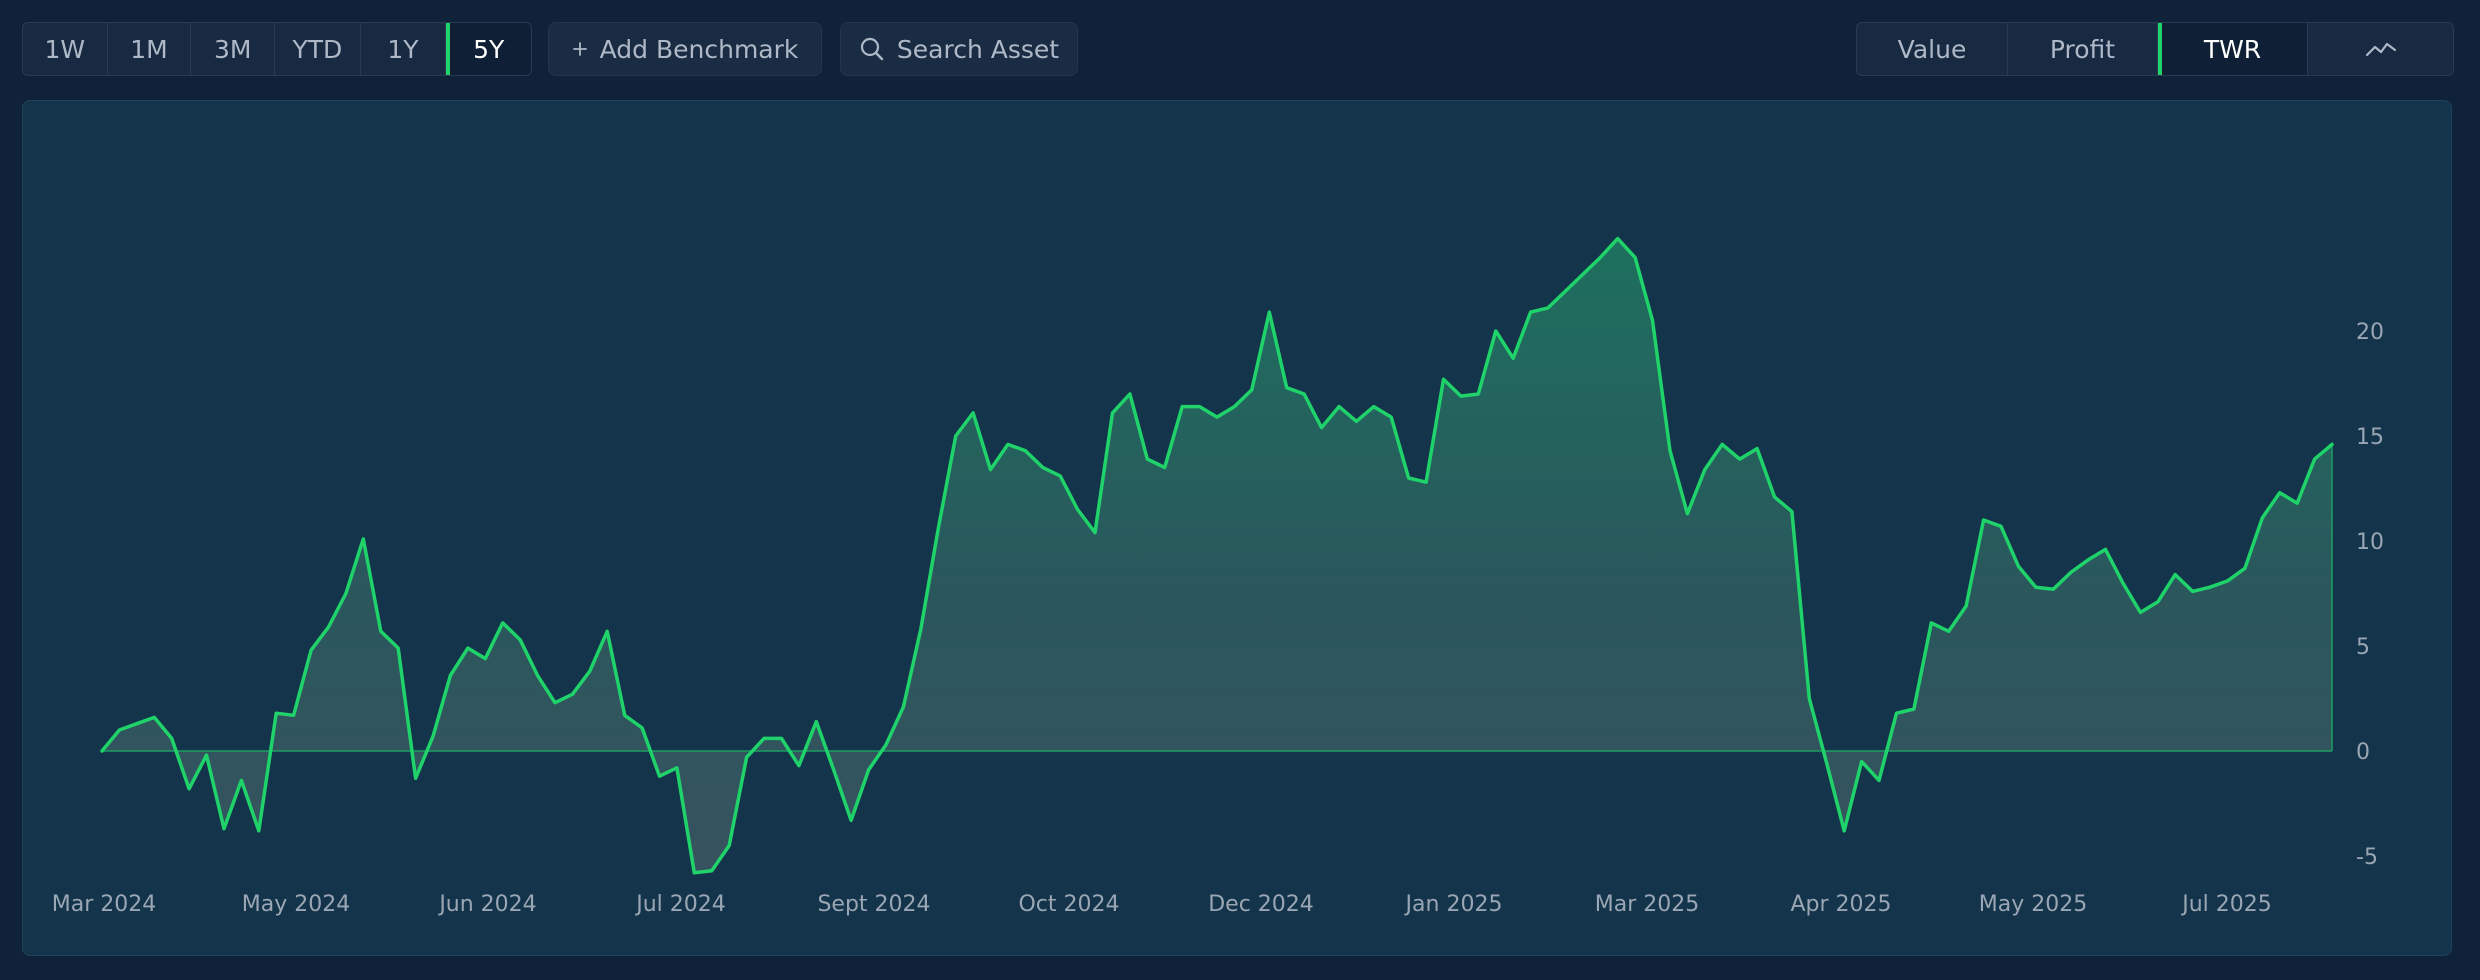  What do you see at coordinates (2232, 49) in the screenshot?
I see `metric-twr: TWR` at bounding box center [2232, 49].